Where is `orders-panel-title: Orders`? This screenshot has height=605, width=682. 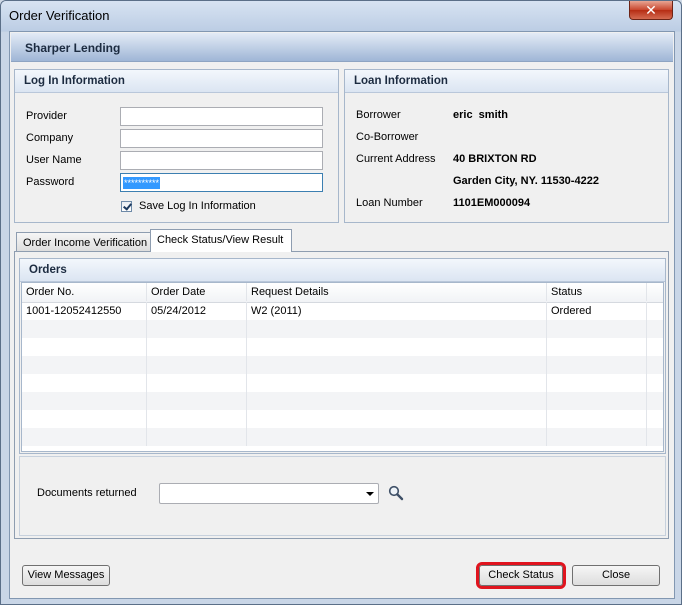
orders-panel-title: Orders is located at coordinates (48, 270).